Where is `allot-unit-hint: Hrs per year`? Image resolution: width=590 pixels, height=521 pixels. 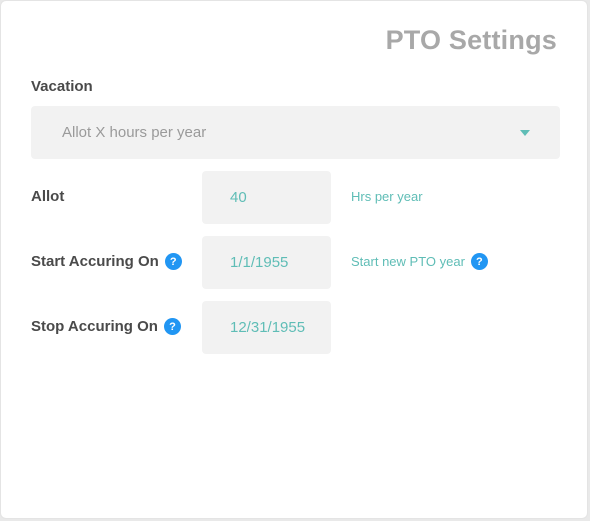 allot-unit-hint: Hrs per year is located at coordinates (387, 196).